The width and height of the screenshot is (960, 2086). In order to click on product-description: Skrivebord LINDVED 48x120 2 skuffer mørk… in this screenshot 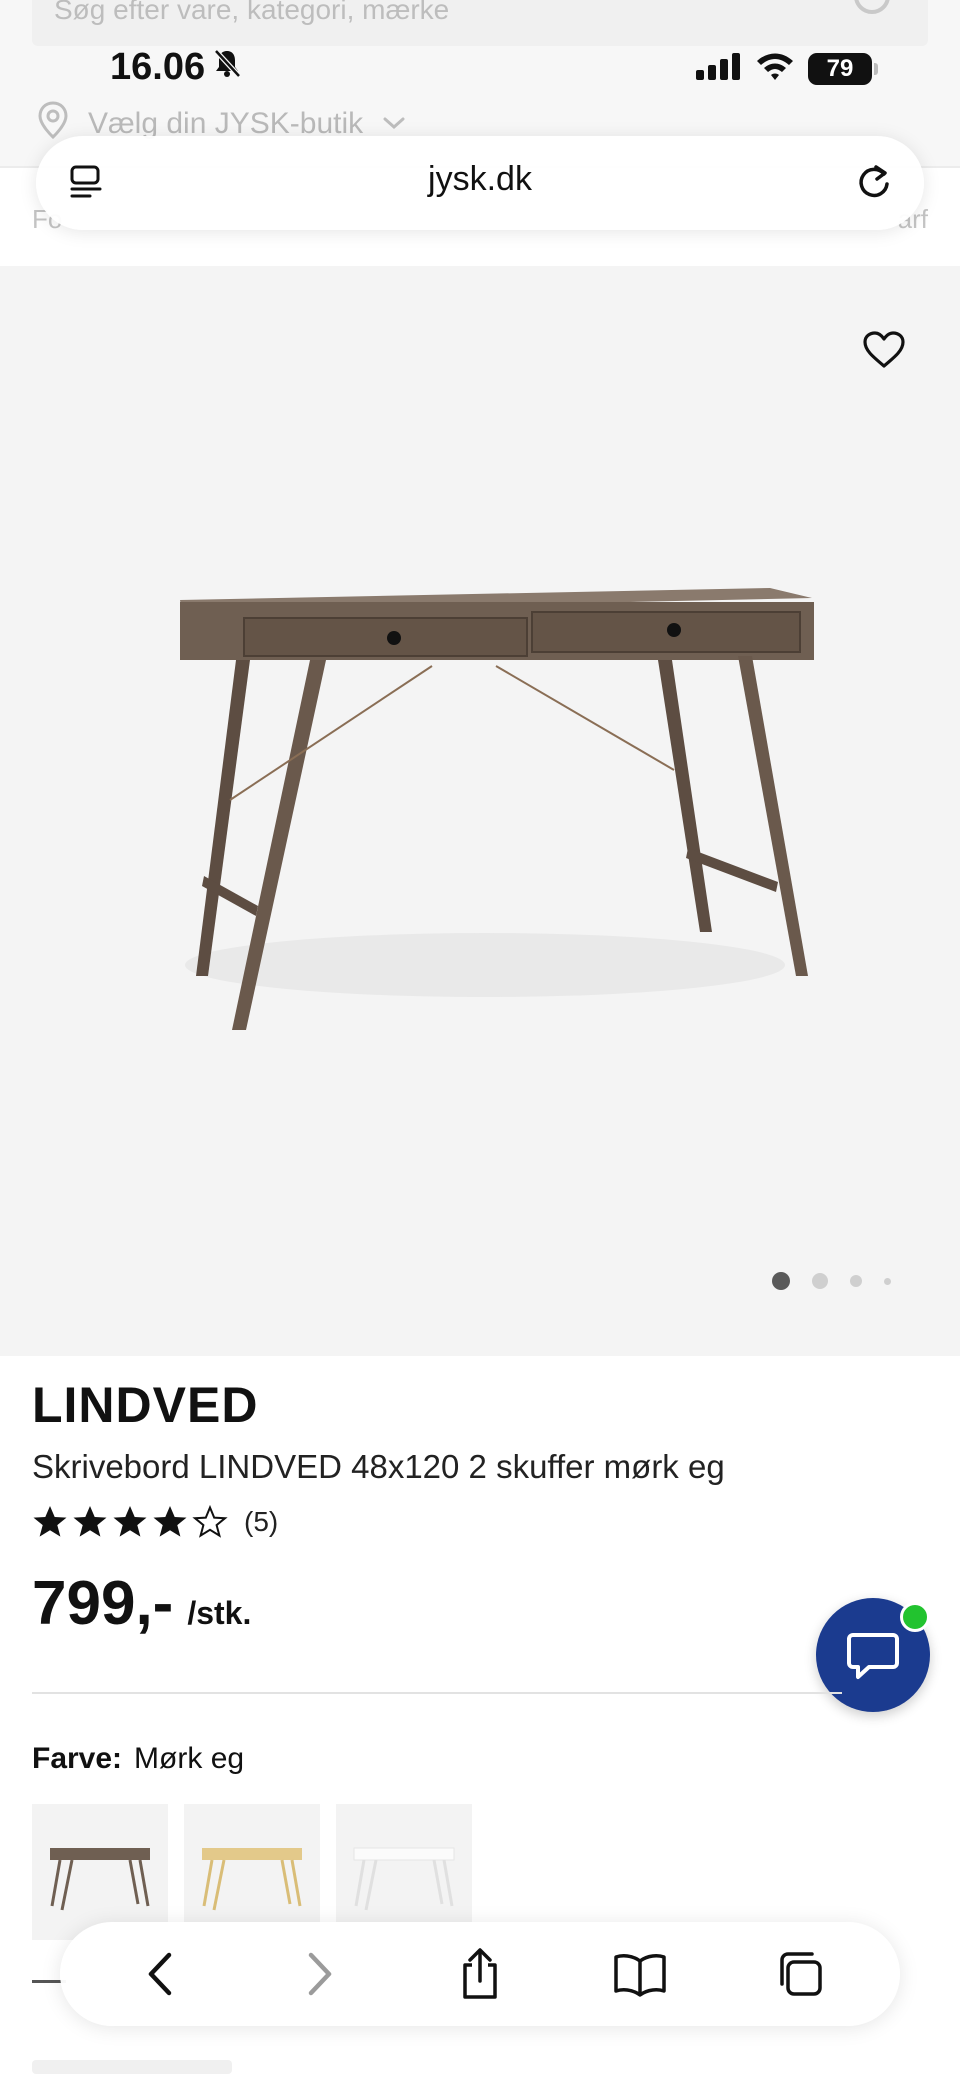, I will do `click(378, 1466)`.